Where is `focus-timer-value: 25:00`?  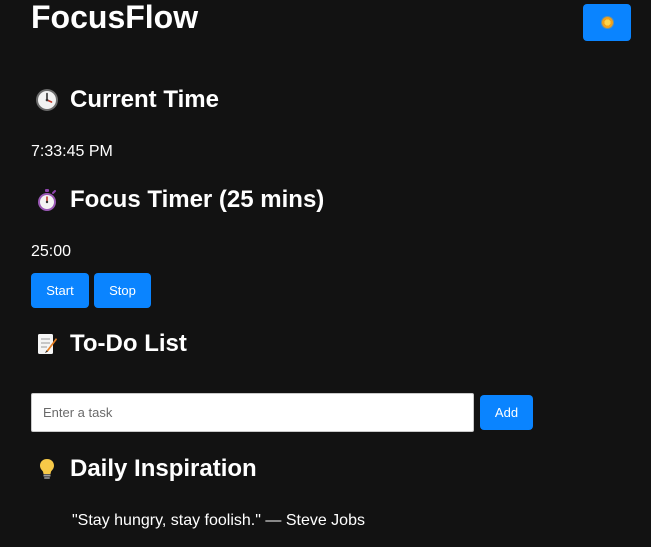
focus-timer-value: 25:00 is located at coordinates (51, 251).